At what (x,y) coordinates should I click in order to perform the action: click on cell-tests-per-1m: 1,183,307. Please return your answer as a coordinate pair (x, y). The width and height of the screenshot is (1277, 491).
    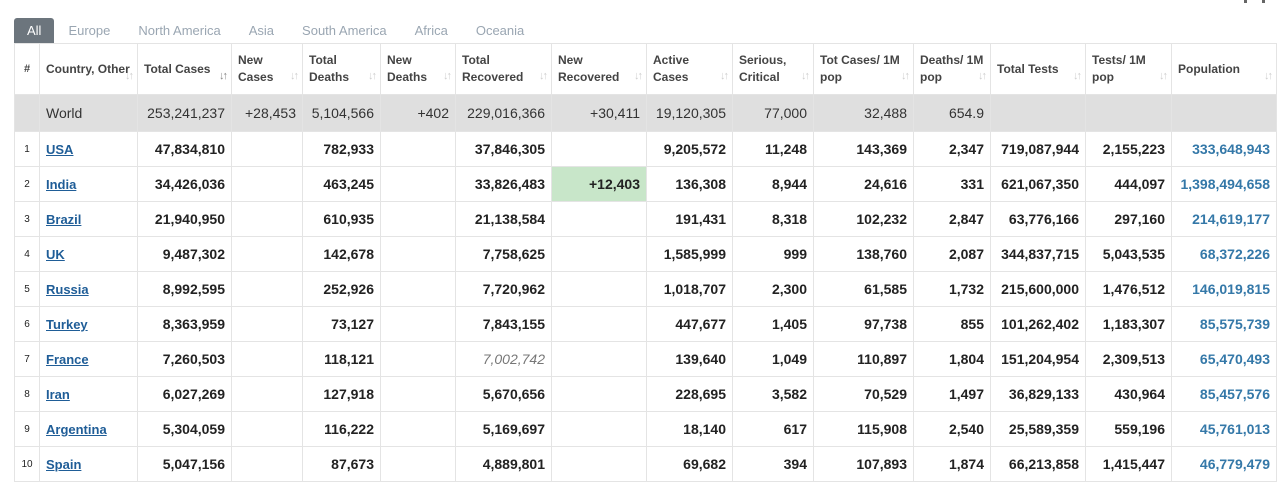
    Looking at the image, I should click on (1128, 324).